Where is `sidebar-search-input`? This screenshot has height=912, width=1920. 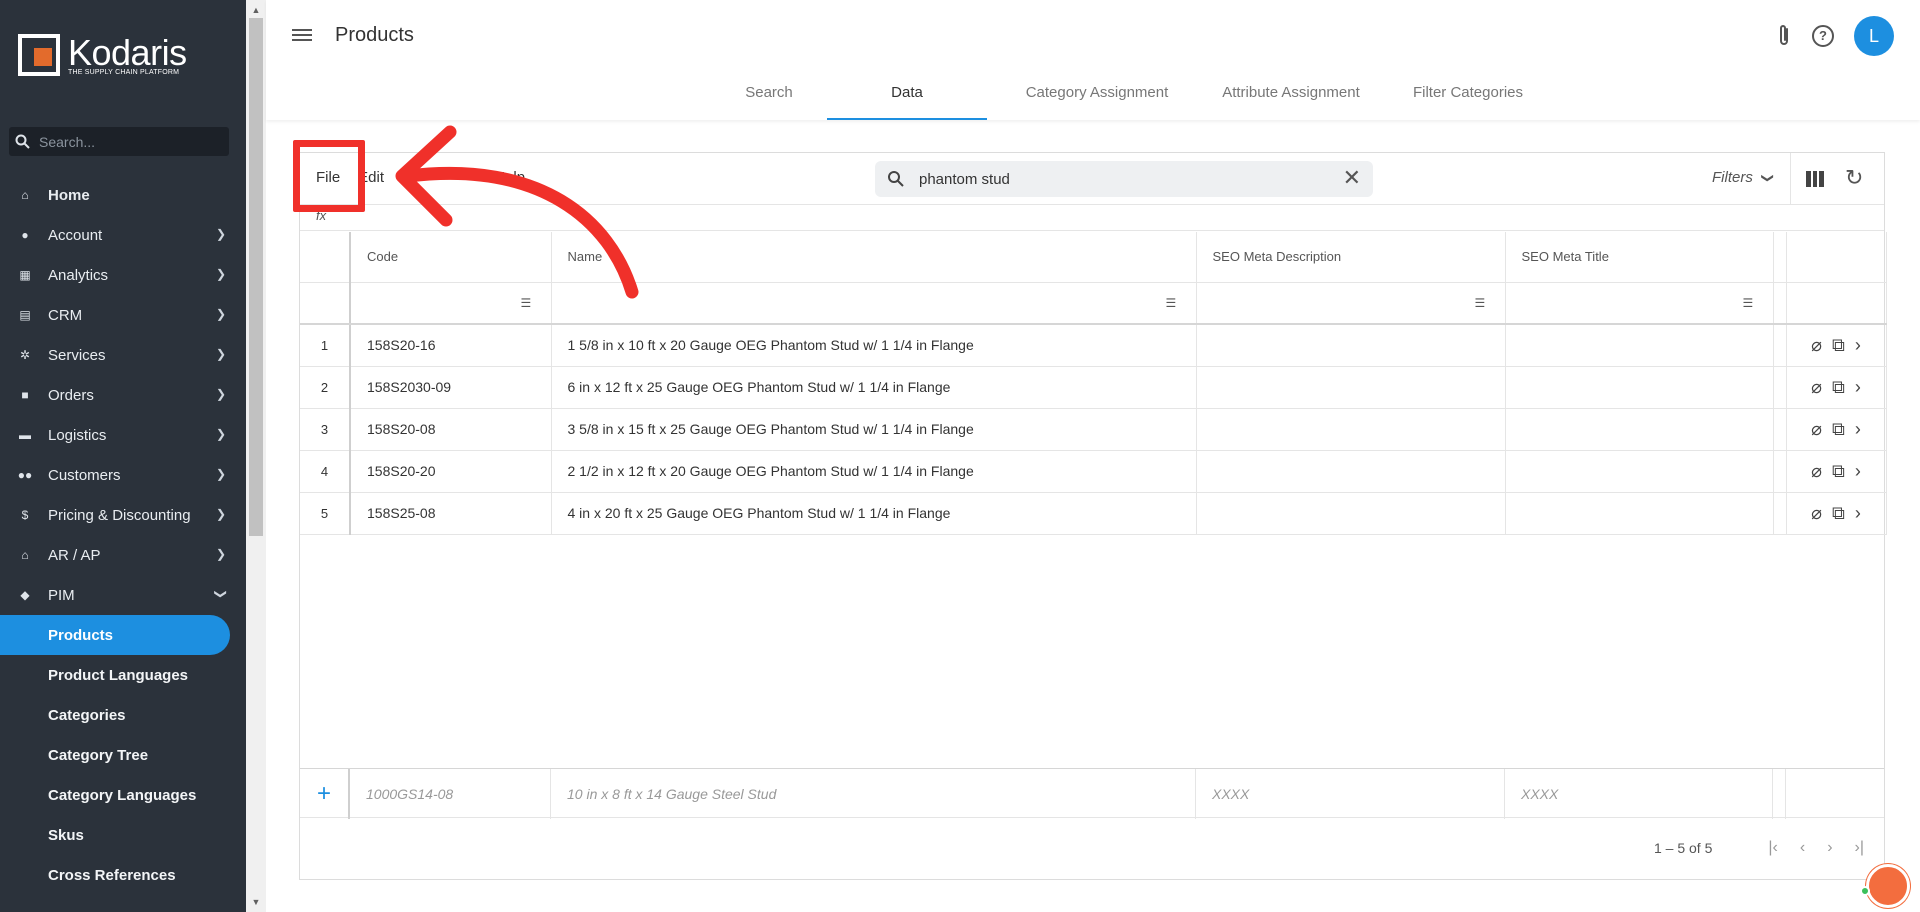 sidebar-search-input is located at coordinates (124, 141).